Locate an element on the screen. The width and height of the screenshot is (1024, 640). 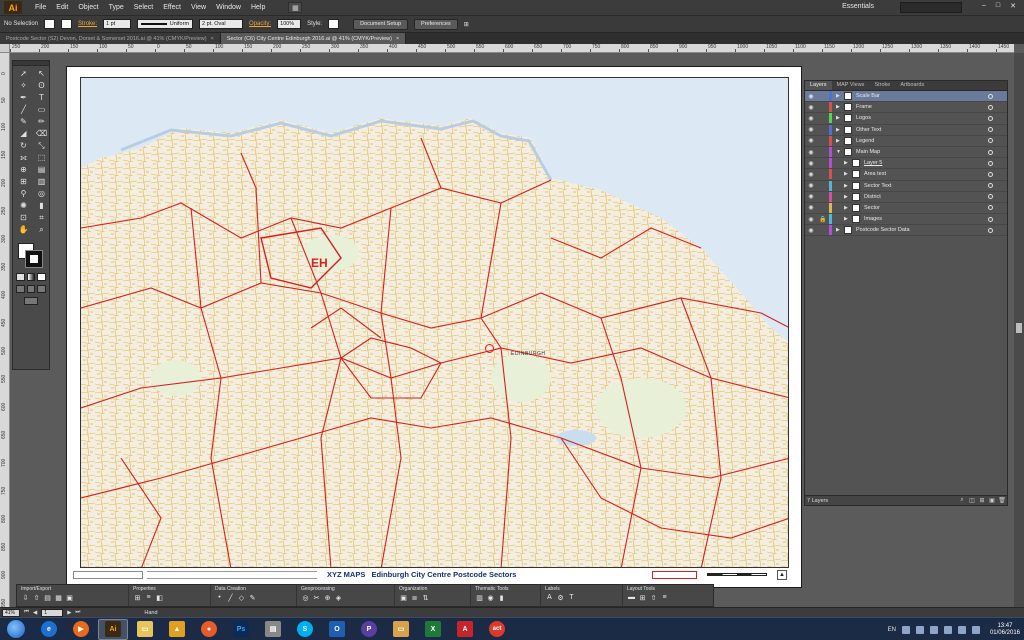
slice-tool-icon: ⌗ is located at coordinates (41, 217).